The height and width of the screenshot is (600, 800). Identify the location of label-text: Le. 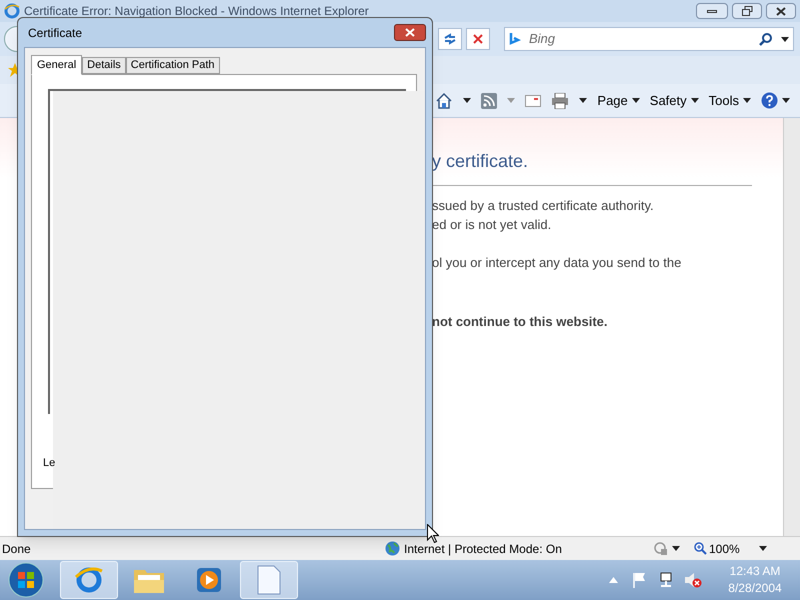
(49, 463).